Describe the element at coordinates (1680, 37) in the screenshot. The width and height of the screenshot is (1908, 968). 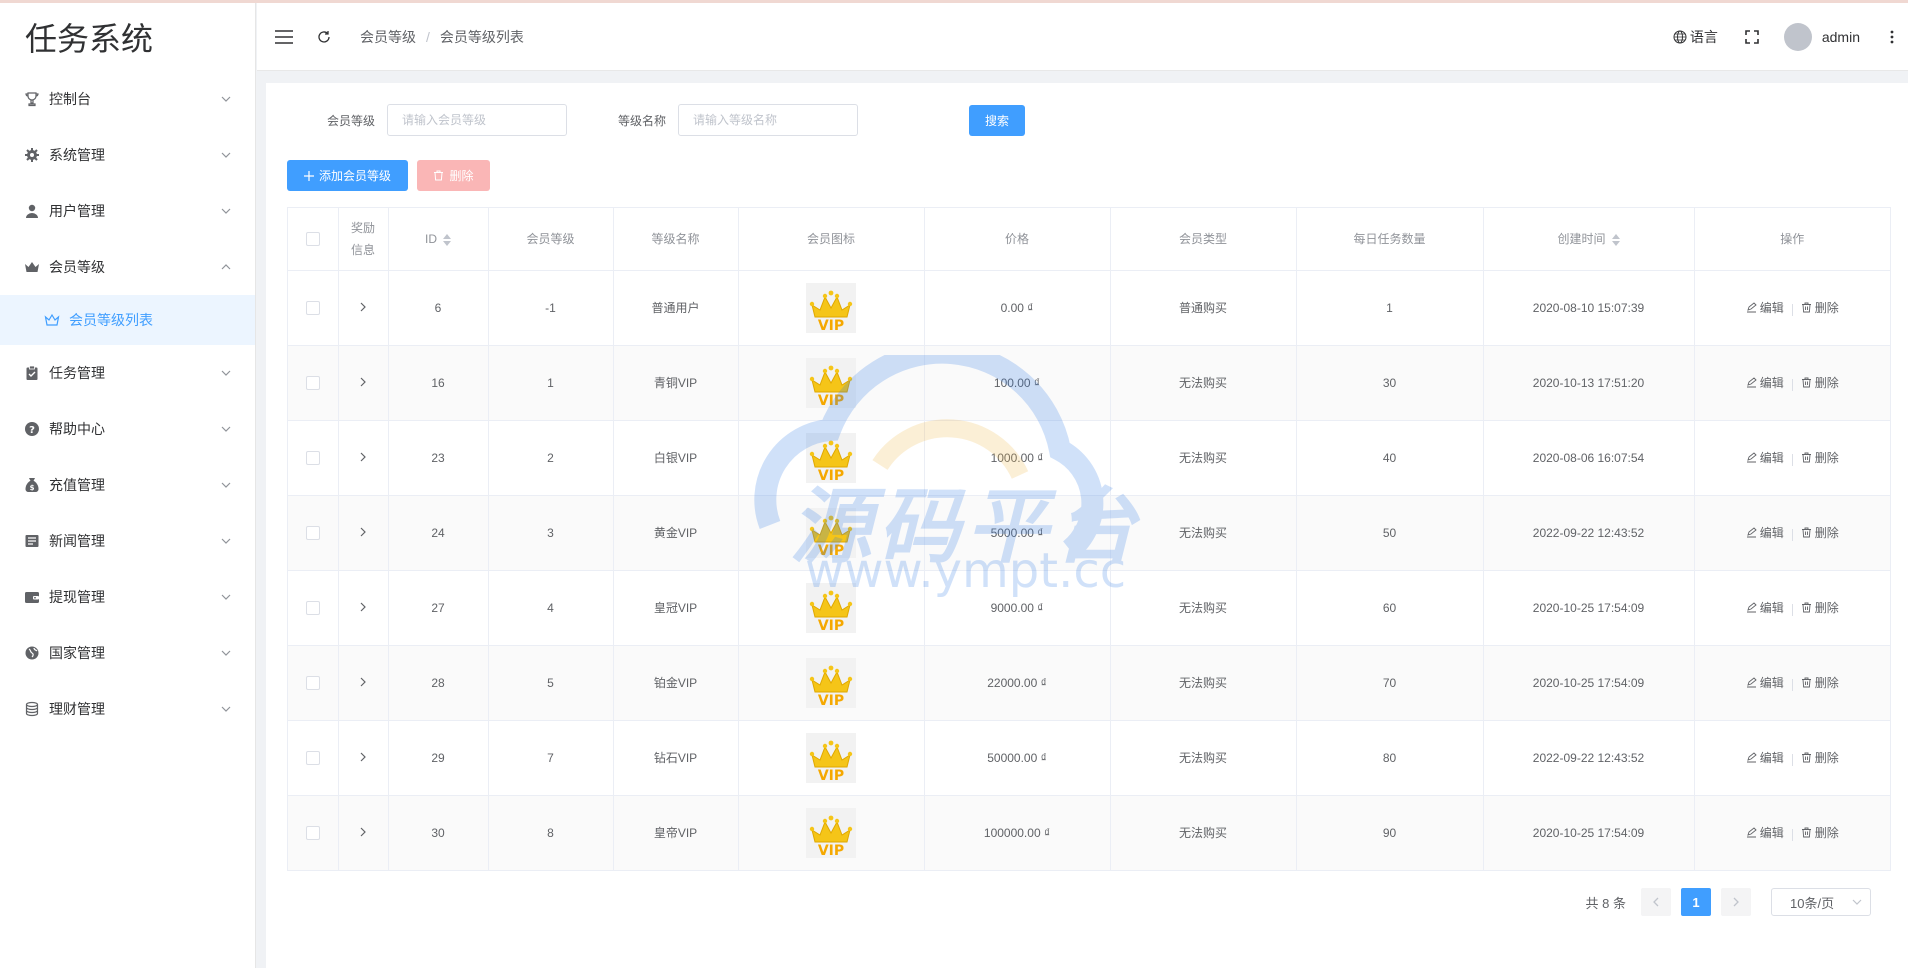
I see `globe-icon` at that location.